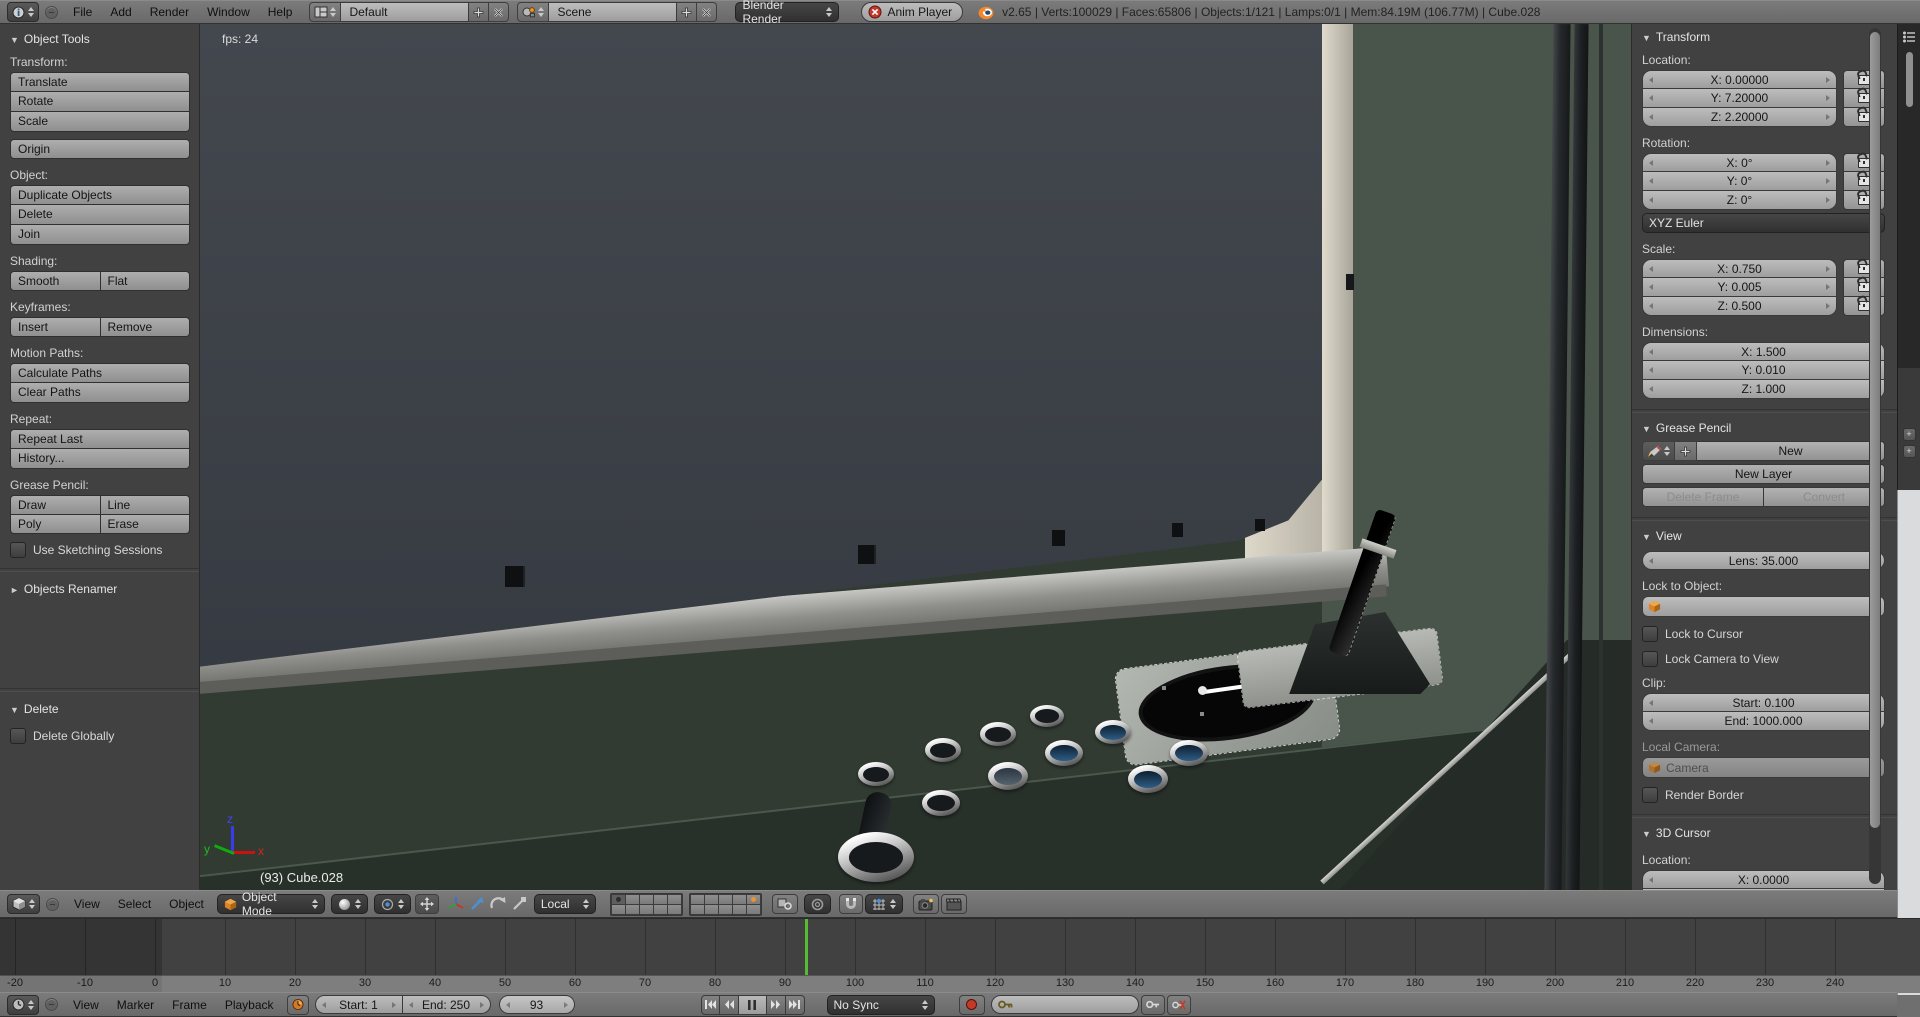 The width and height of the screenshot is (1920, 1017). I want to click on repeat-last-button: Repeat Last, so click(100, 439).